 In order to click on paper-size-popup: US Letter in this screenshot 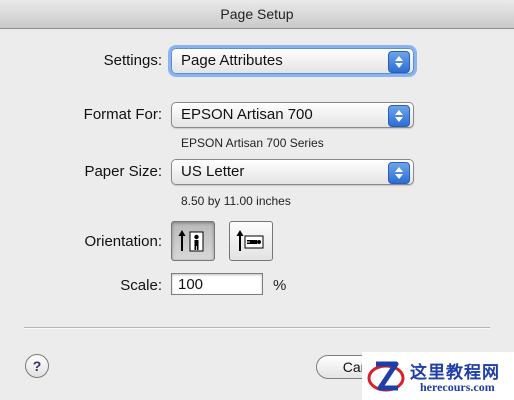, I will do `click(292, 172)`.